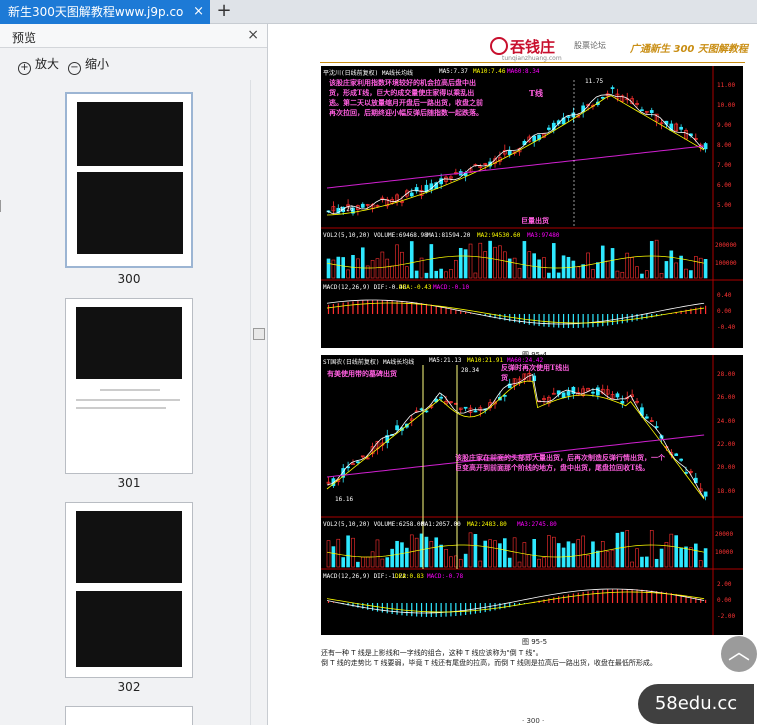 This screenshot has height=725, width=757. I want to click on volume-tick-label: 20000, so click(724, 534).